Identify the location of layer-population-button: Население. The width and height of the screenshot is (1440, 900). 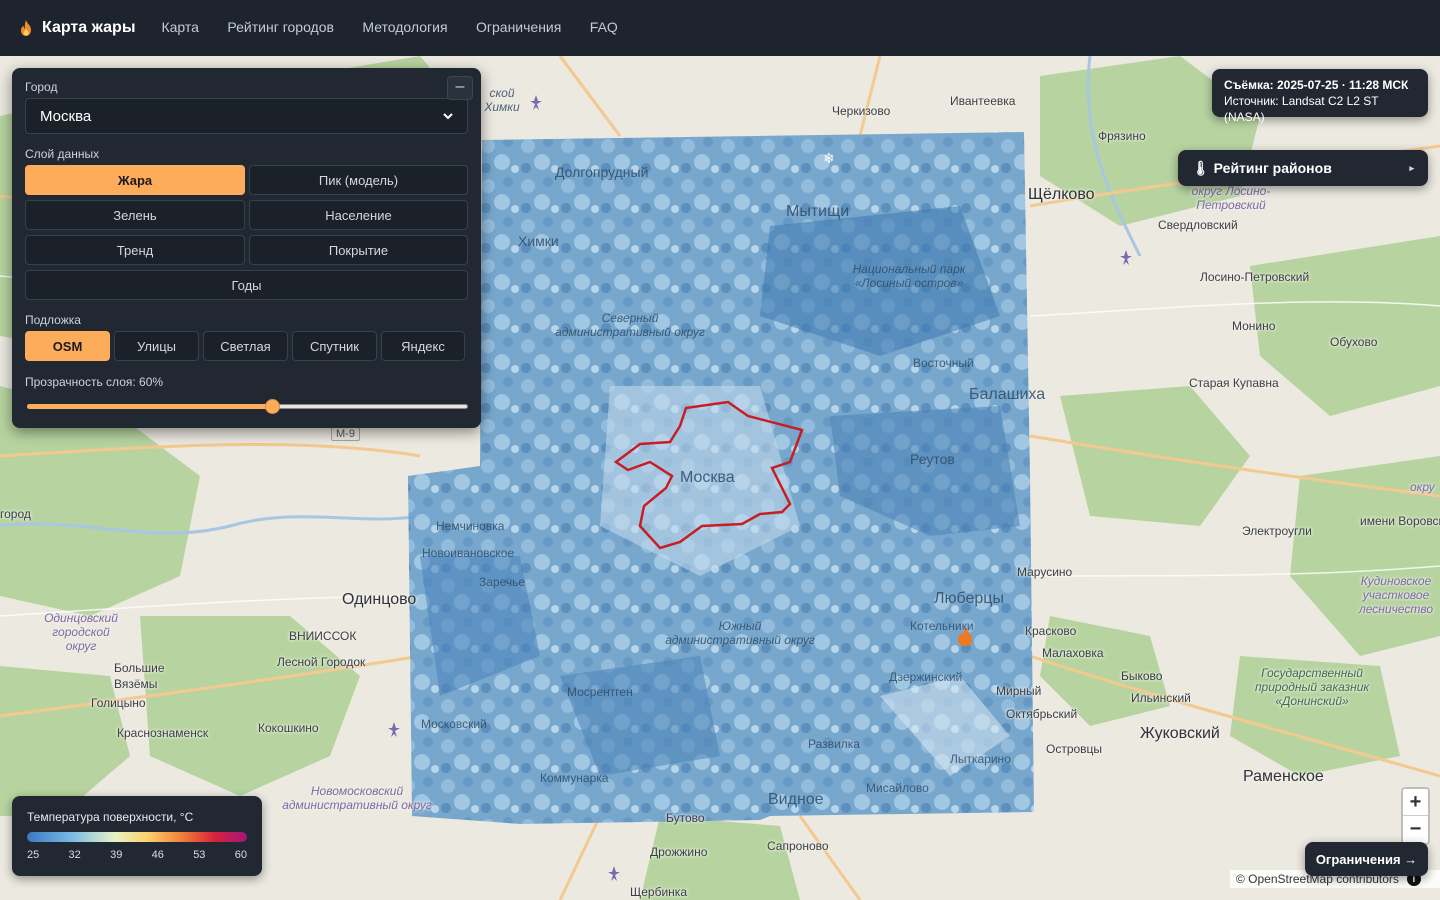
(358, 215).